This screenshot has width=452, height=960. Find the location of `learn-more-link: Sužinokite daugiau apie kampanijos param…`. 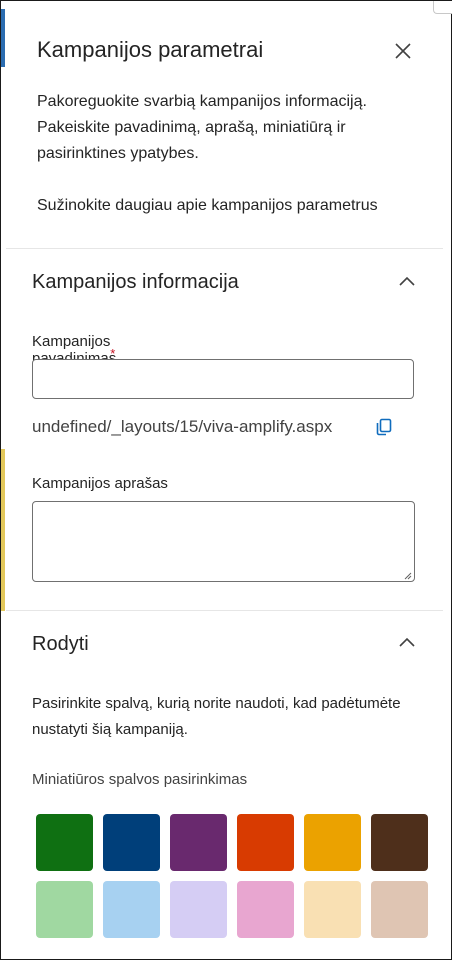

learn-more-link: Sužinokite daugiau apie kampanijos param… is located at coordinates (207, 206).